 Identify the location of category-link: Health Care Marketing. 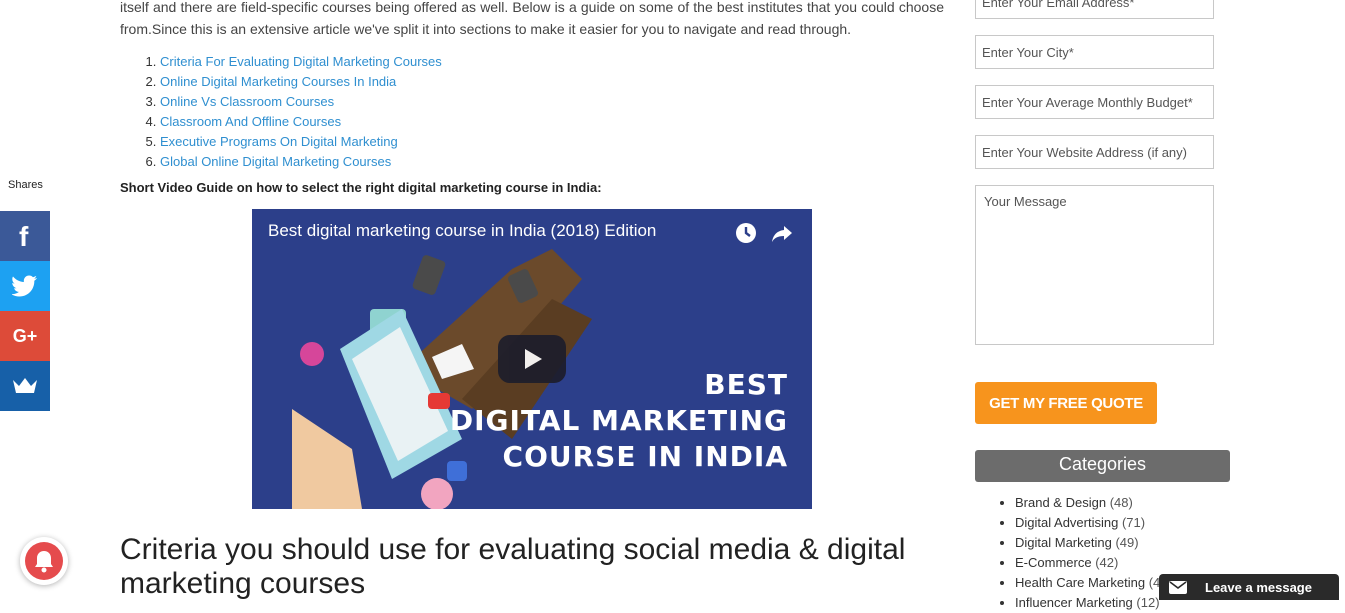
(1080, 582).